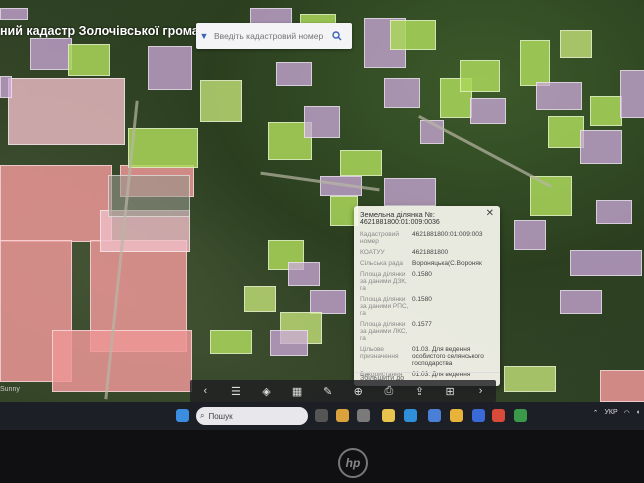 The height and width of the screenshot is (483, 644). What do you see at coordinates (342, 415) in the screenshot?
I see `widgets-icon` at bounding box center [342, 415].